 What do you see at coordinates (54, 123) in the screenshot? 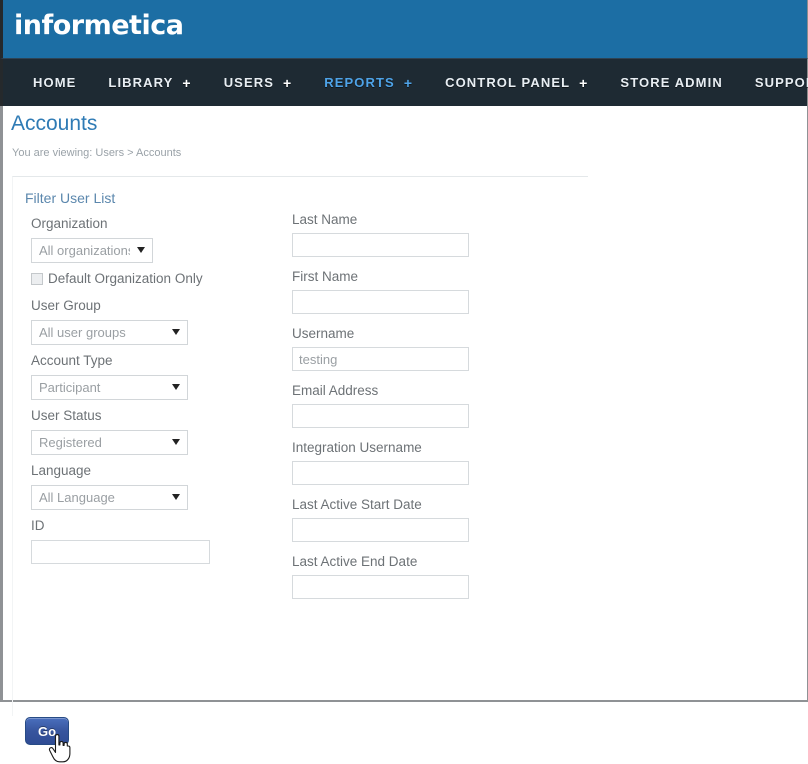
I see `page-title: Accounts` at bounding box center [54, 123].